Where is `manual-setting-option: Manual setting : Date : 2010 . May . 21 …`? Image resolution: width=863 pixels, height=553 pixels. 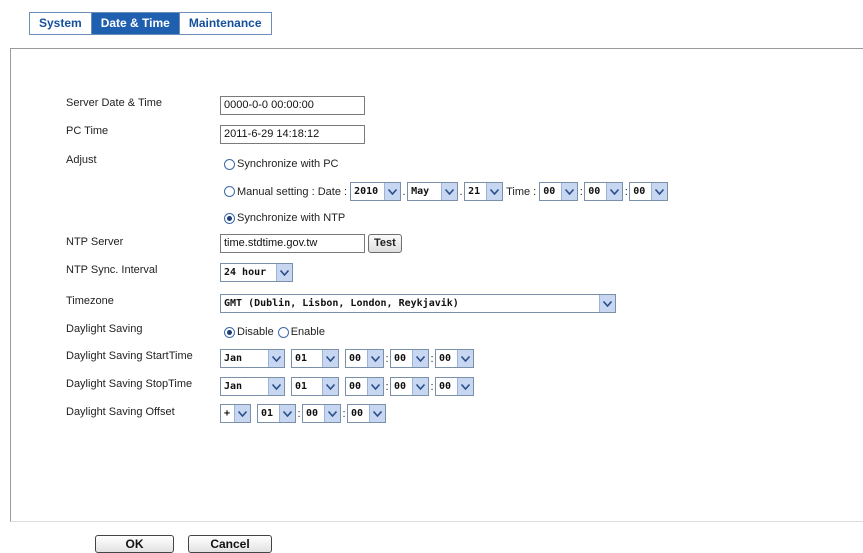
manual-setting-option: Manual setting : Date : 2010 . May . 21 … is located at coordinates (446, 191).